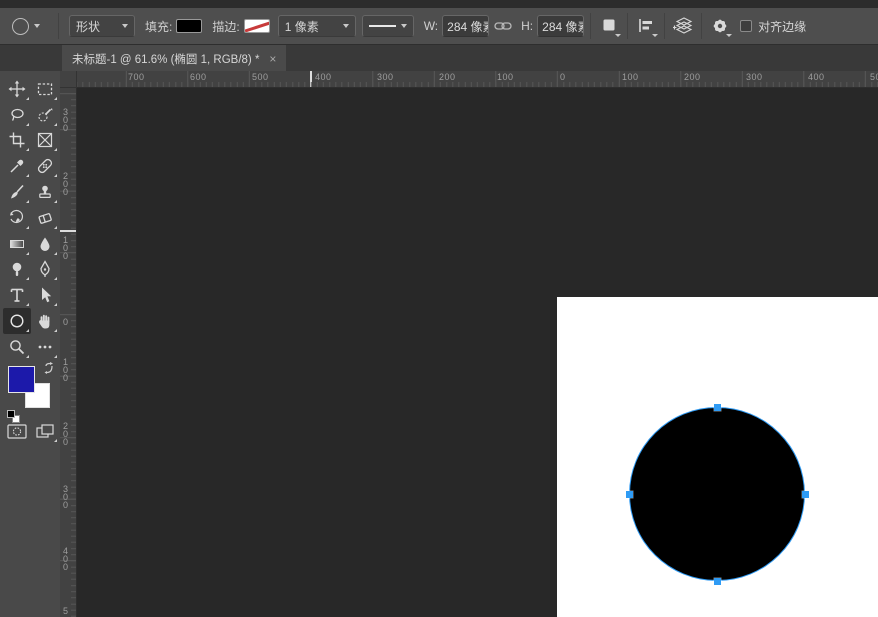 This screenshot has width=878, height=617. I want to click on pen-tool, so click(45, 270).